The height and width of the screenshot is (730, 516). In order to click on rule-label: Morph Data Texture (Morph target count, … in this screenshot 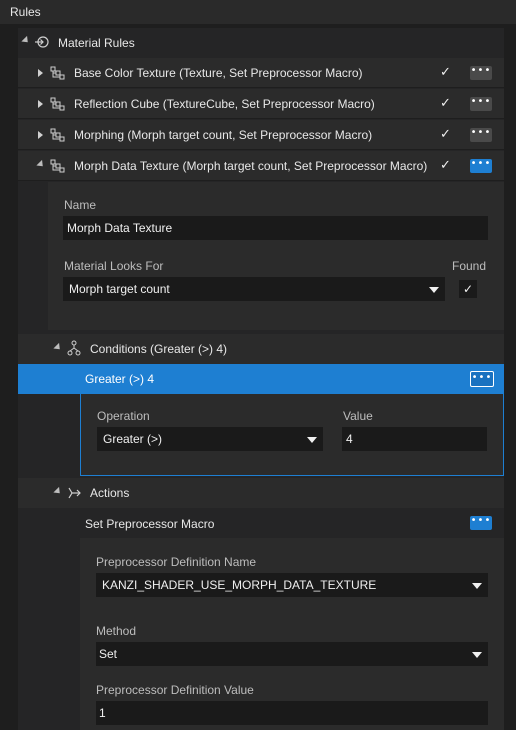, I will do `click(251, 166)`.